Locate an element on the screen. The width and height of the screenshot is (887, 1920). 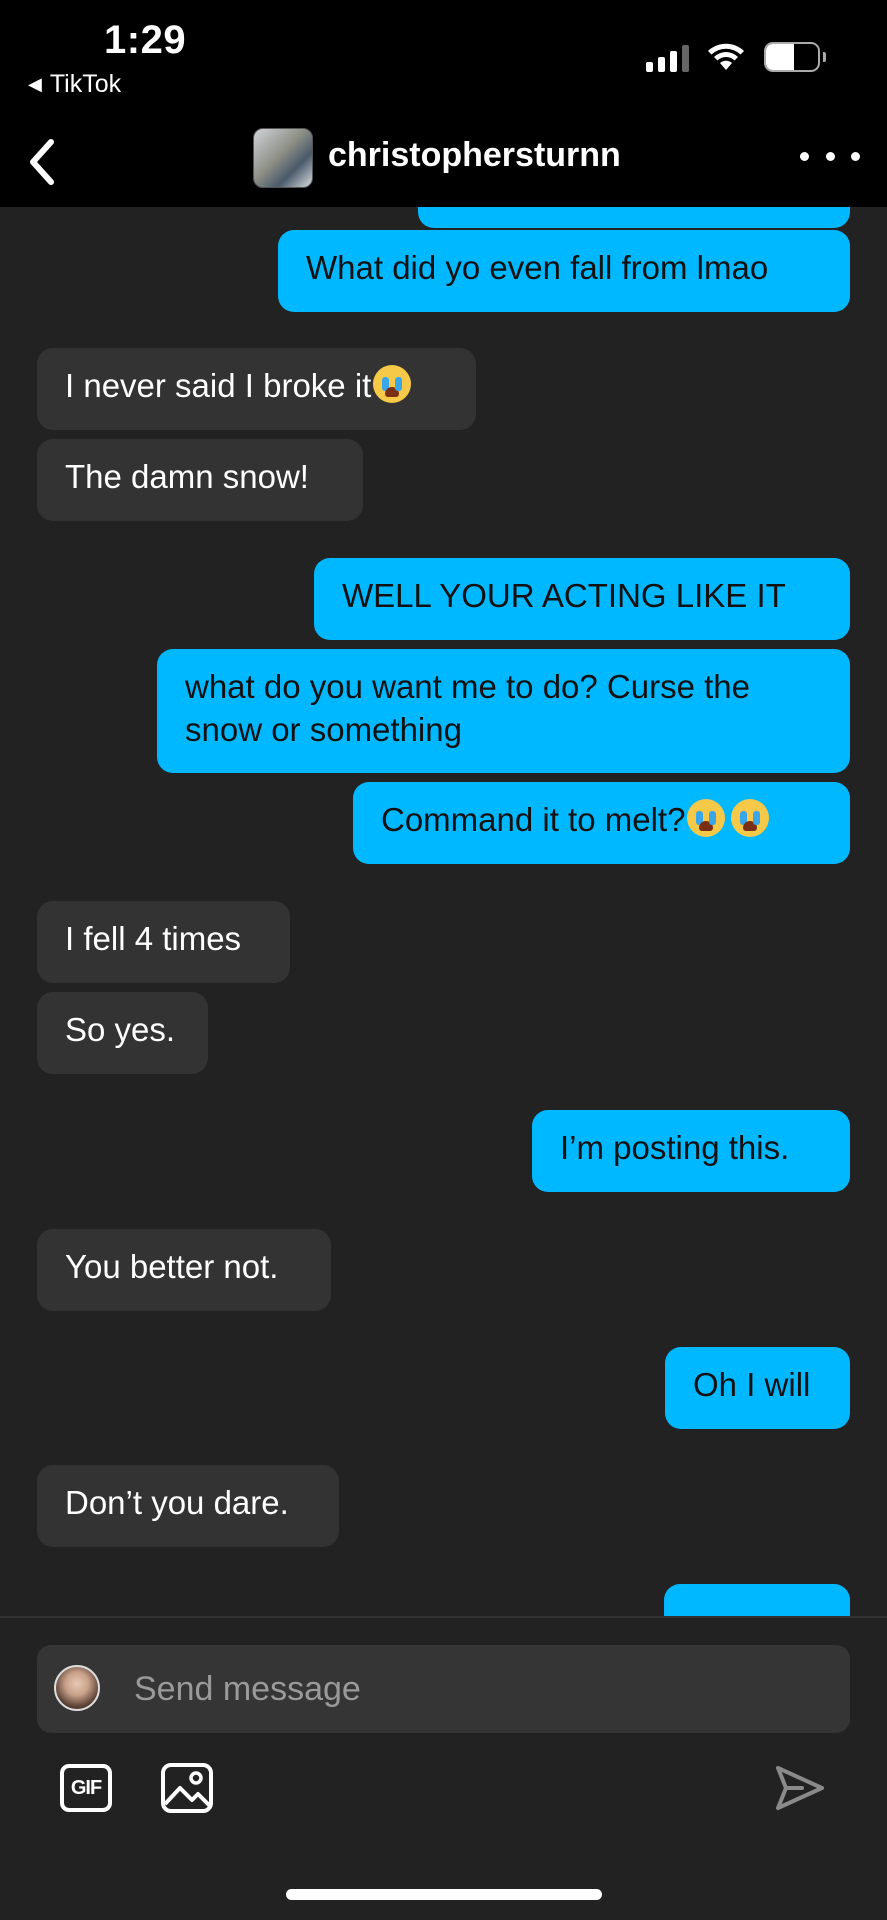
message-bubble-sent: WELL YOUR ACTING LIKE IT is located at coordinates (582, 599).